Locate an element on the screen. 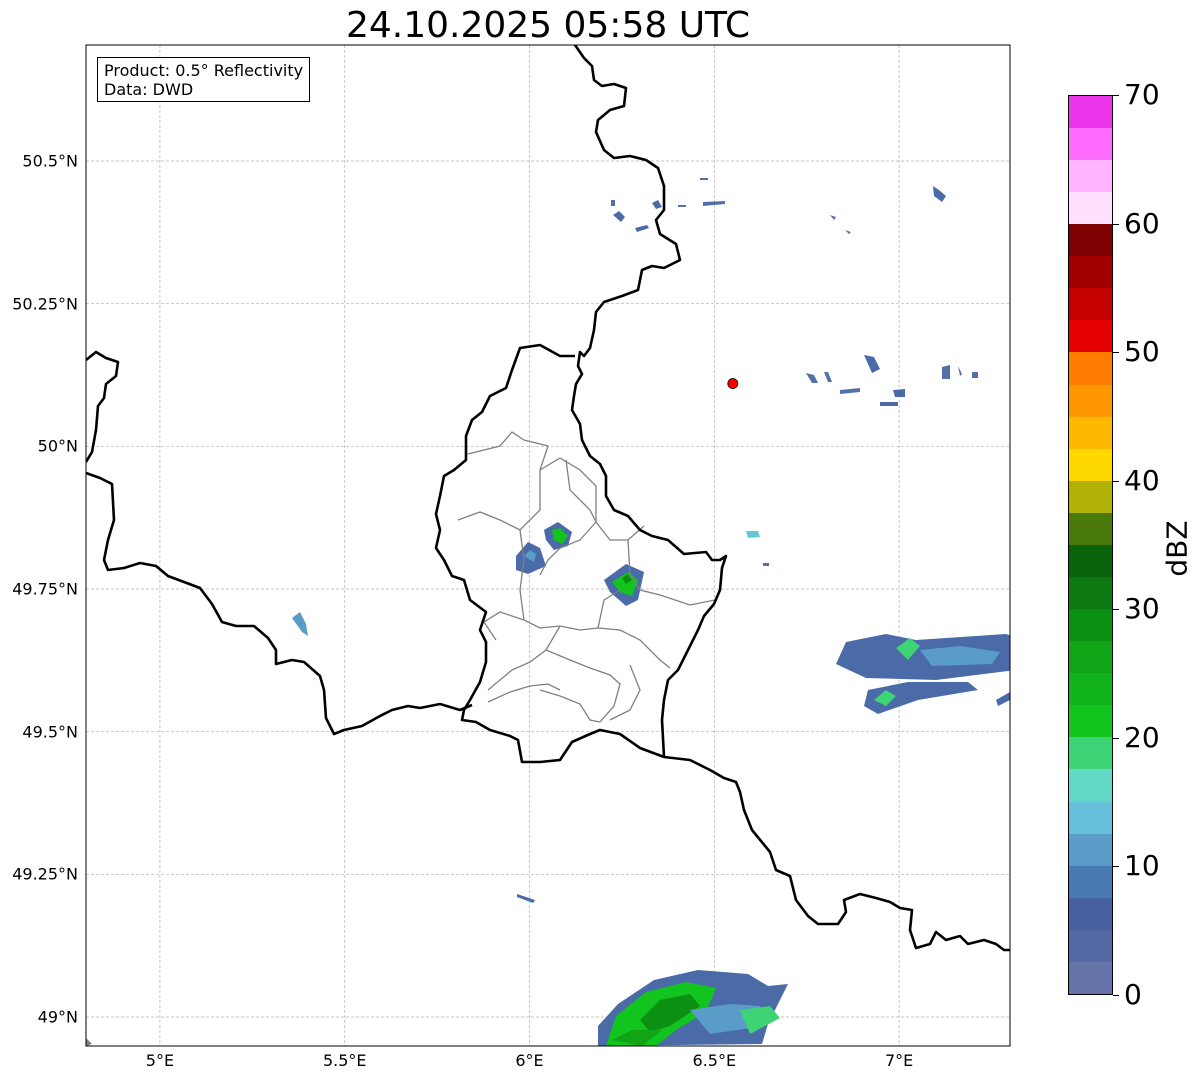 This screenshot has height=1081, width=1202. lon-tick-label: 6°E is located at coordinates (529, 1060).